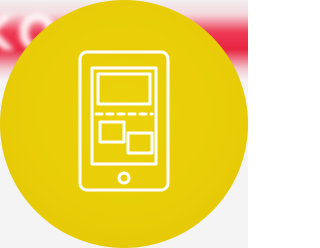 This screenshot has height=248, width=320. What do you see at coordinates (124, 178) in the screenshot?
I see `home-button` at bounding box center [124, 178].